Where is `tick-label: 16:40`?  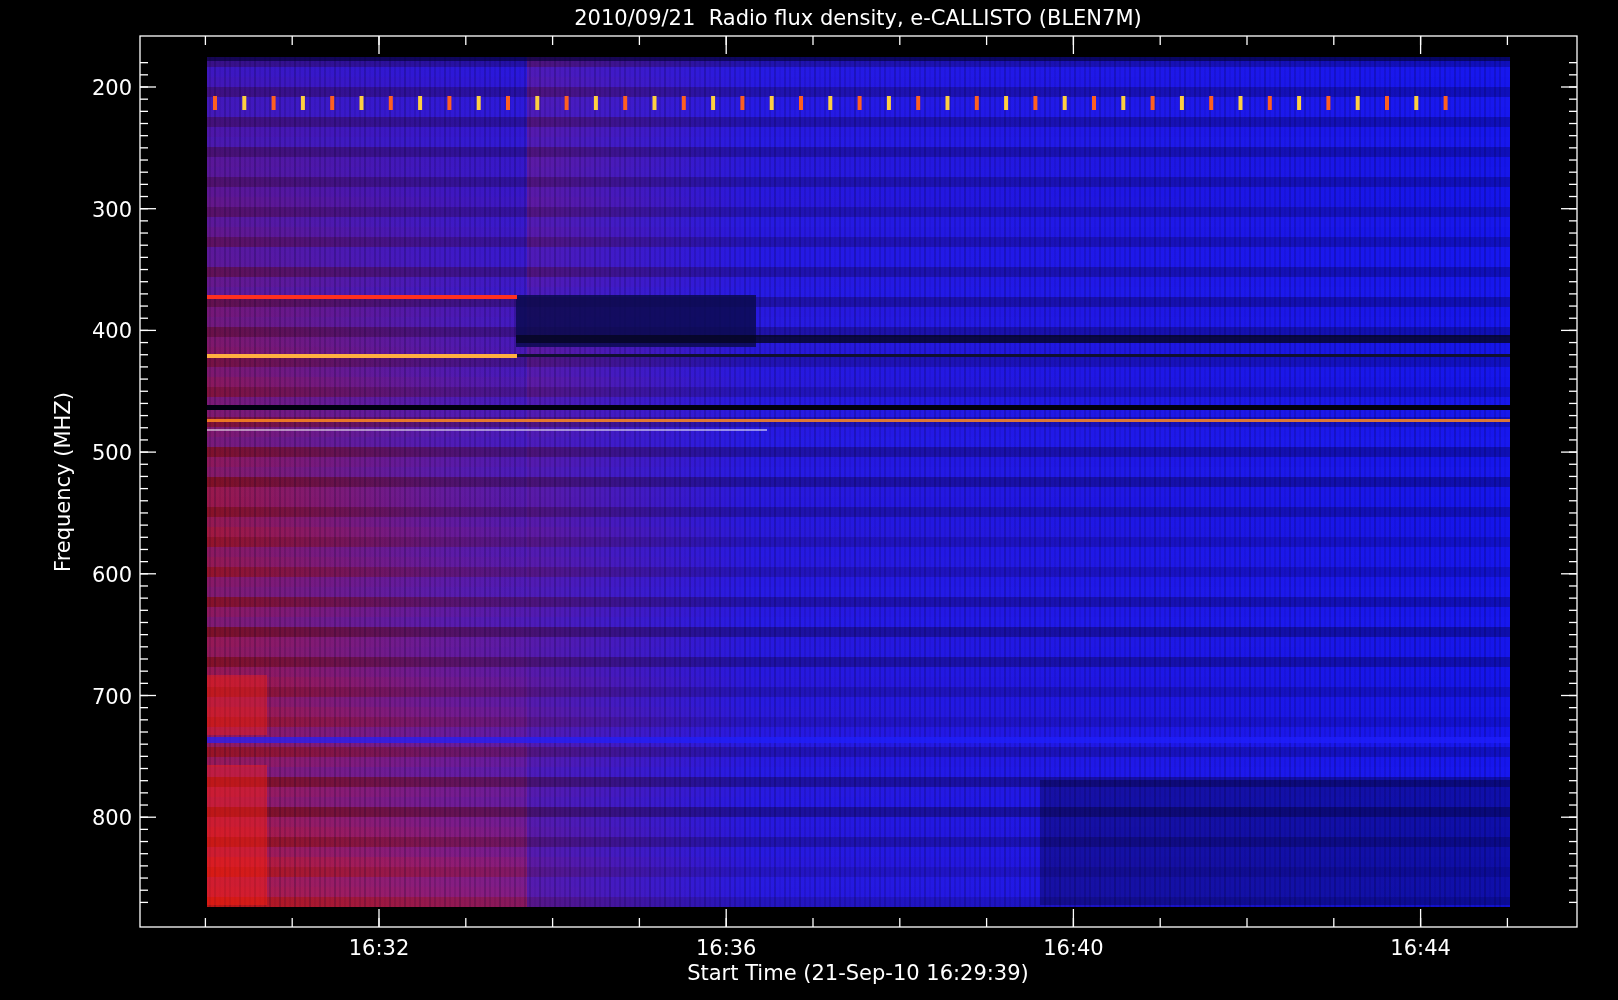 tick-label: 16:40 is located at coordinates (1073, 948).